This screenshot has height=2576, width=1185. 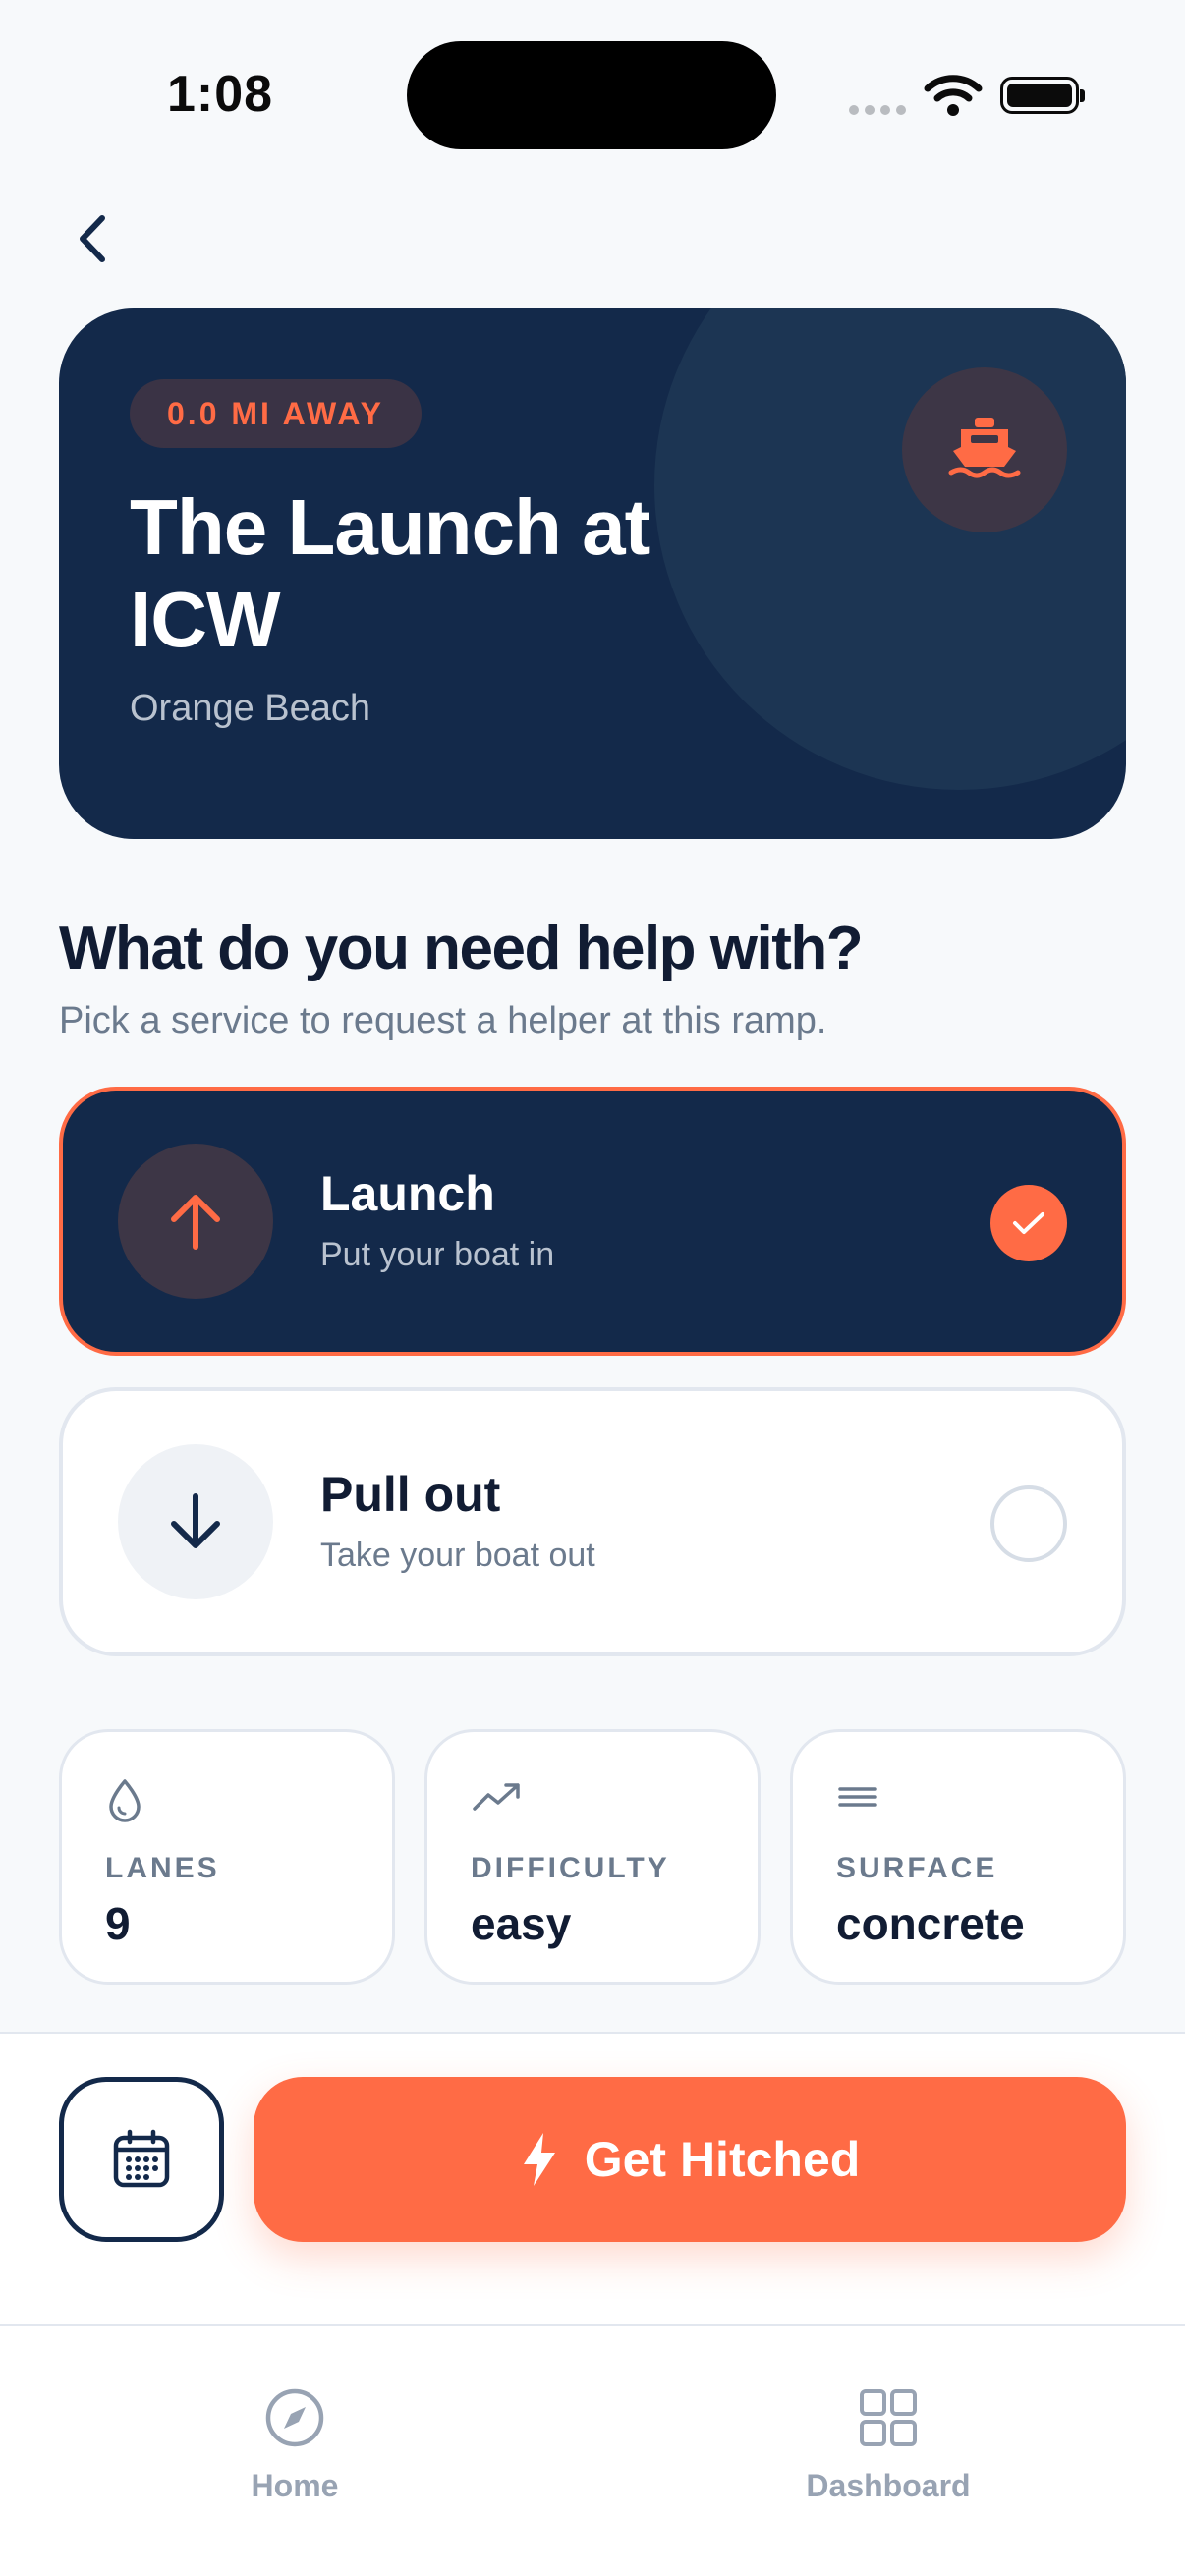 I want to click on check-icon, so click(x=1029, y=1223).